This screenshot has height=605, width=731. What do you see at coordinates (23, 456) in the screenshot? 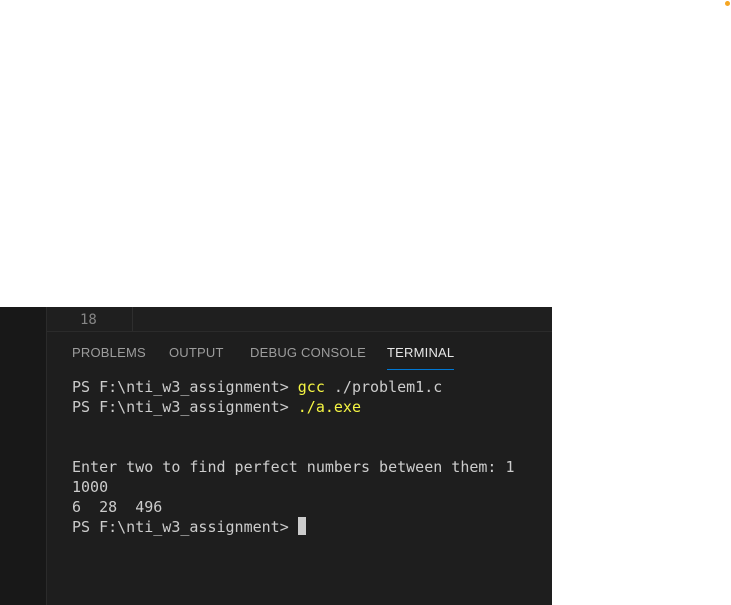
I see `activity-bar` at bounding box center [23, 456].